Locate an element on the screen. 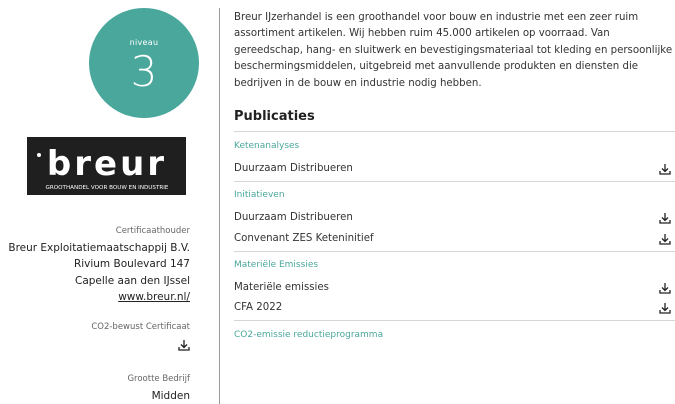 This screenshot has width=675, height=404. publications-heading: Publicaties is located at coordinates (274, 116).